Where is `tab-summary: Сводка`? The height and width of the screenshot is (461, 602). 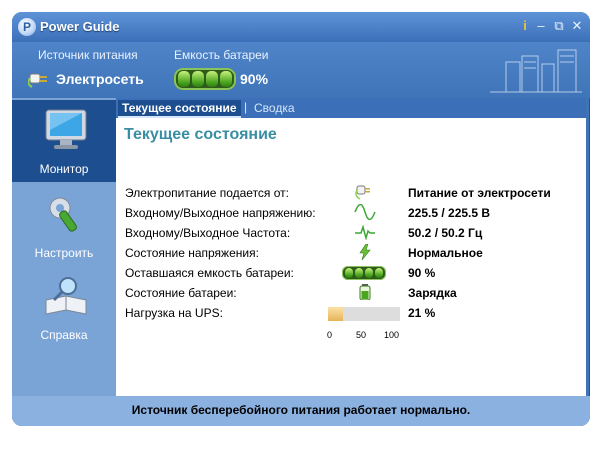
tab-summary: Сводка is located at coordinates (274, 108).